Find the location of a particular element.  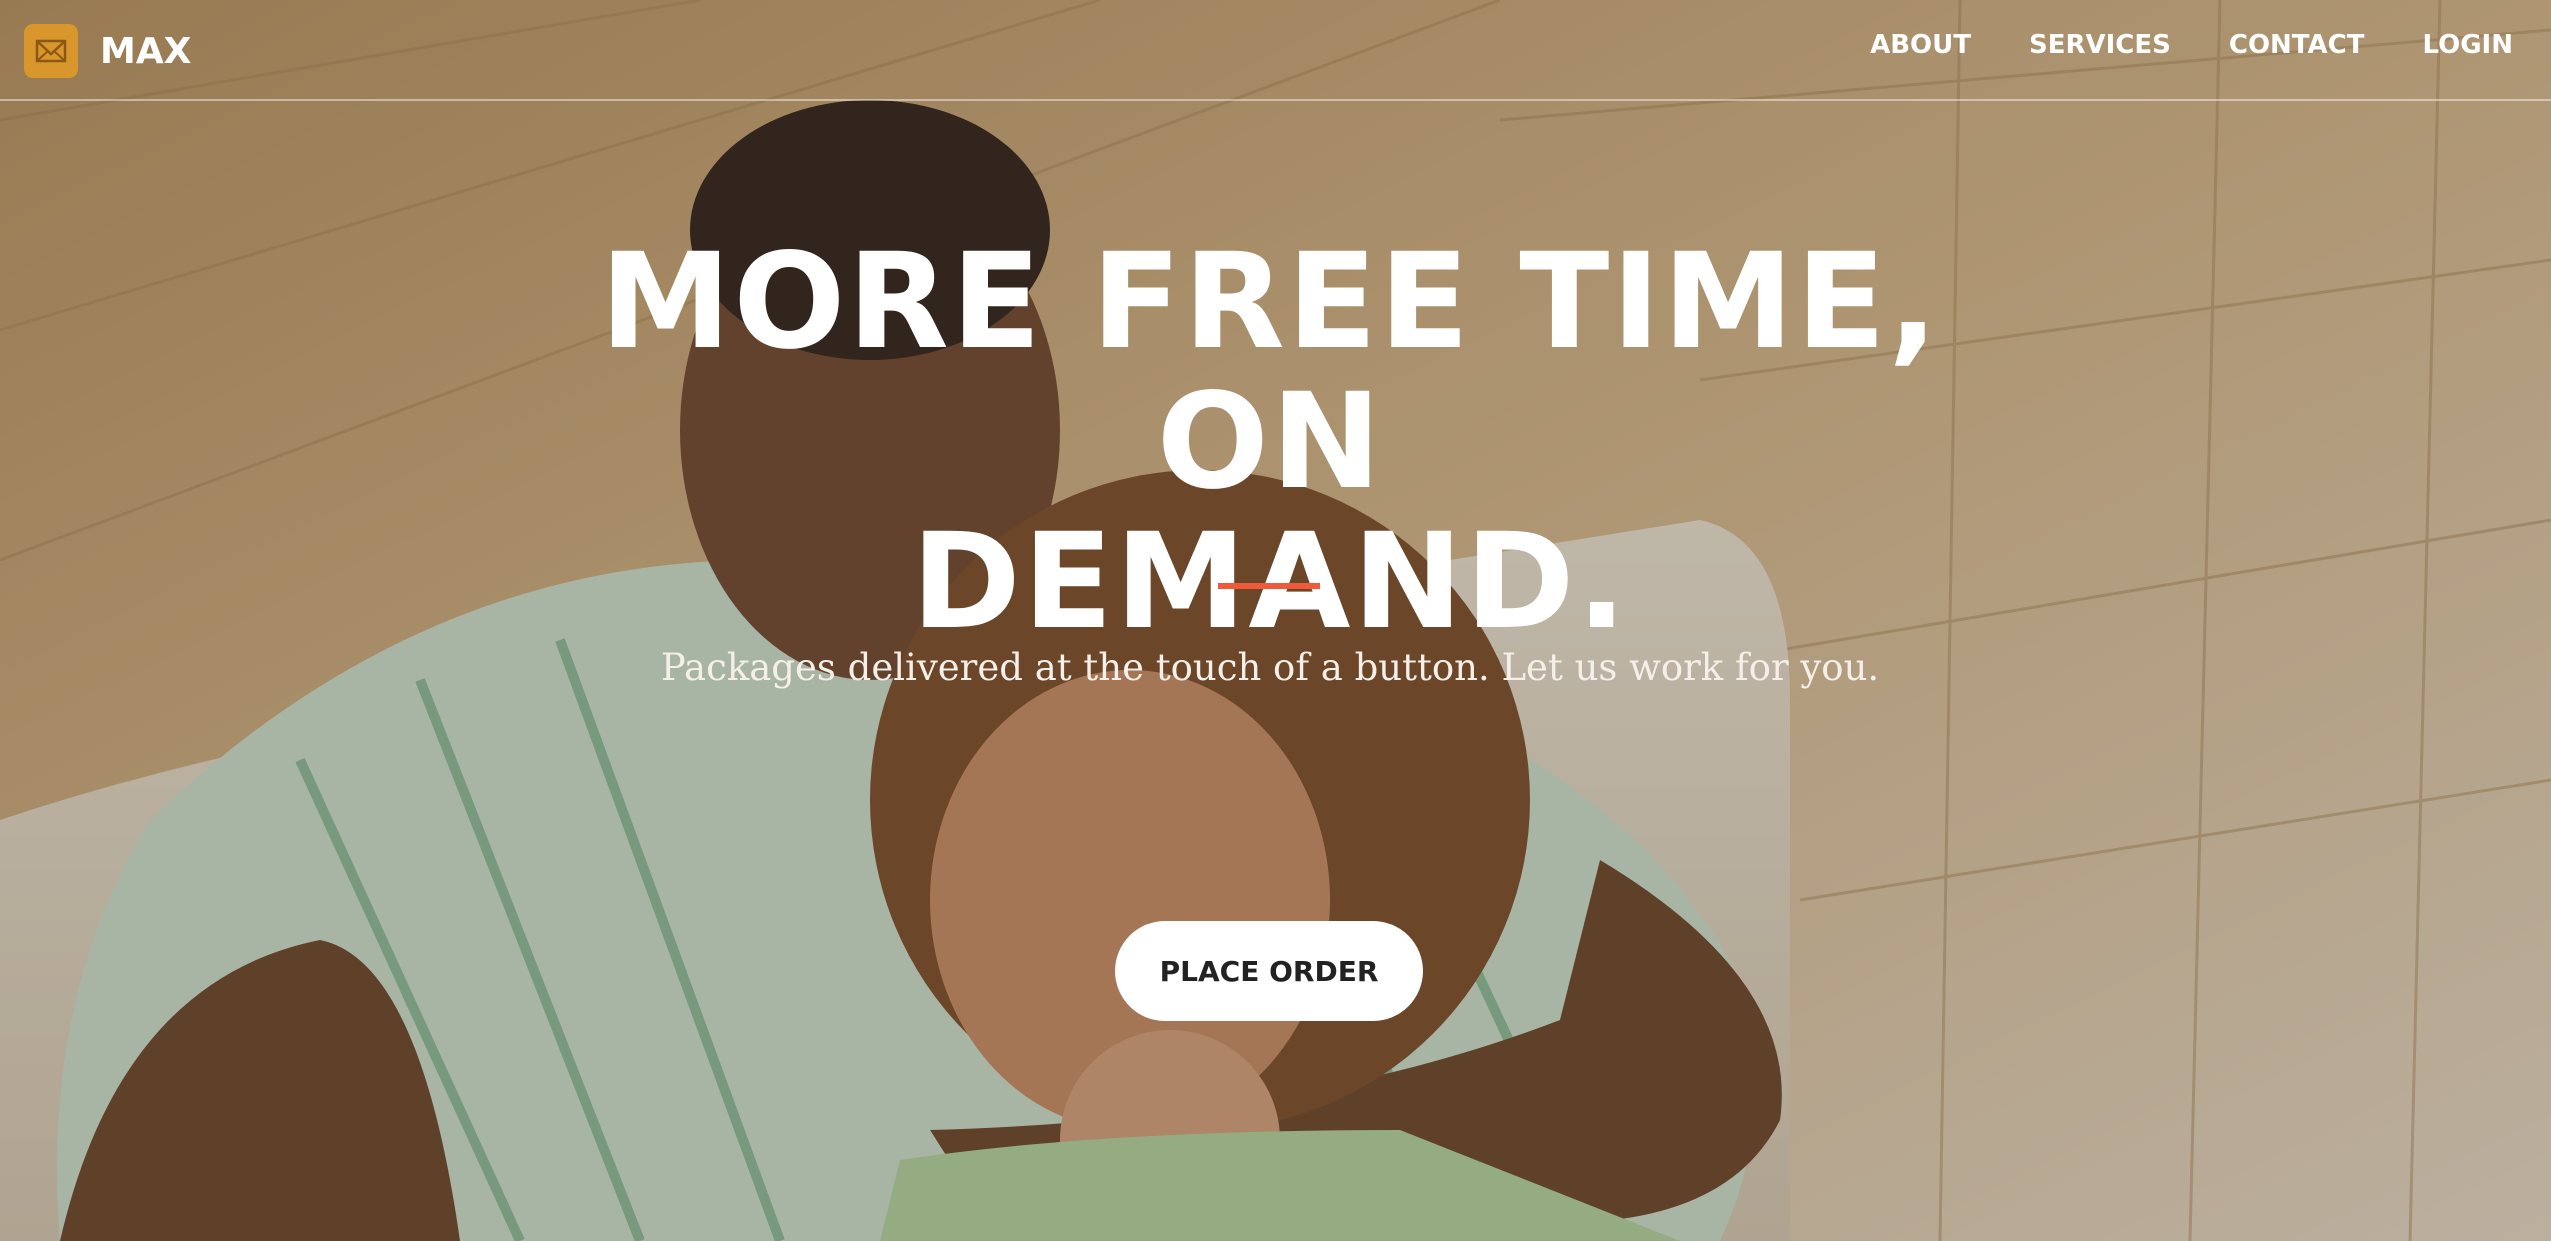

nav-links: ABOUT SERVICES CONTACT LOGIN is located at coordinates (2191, 45).